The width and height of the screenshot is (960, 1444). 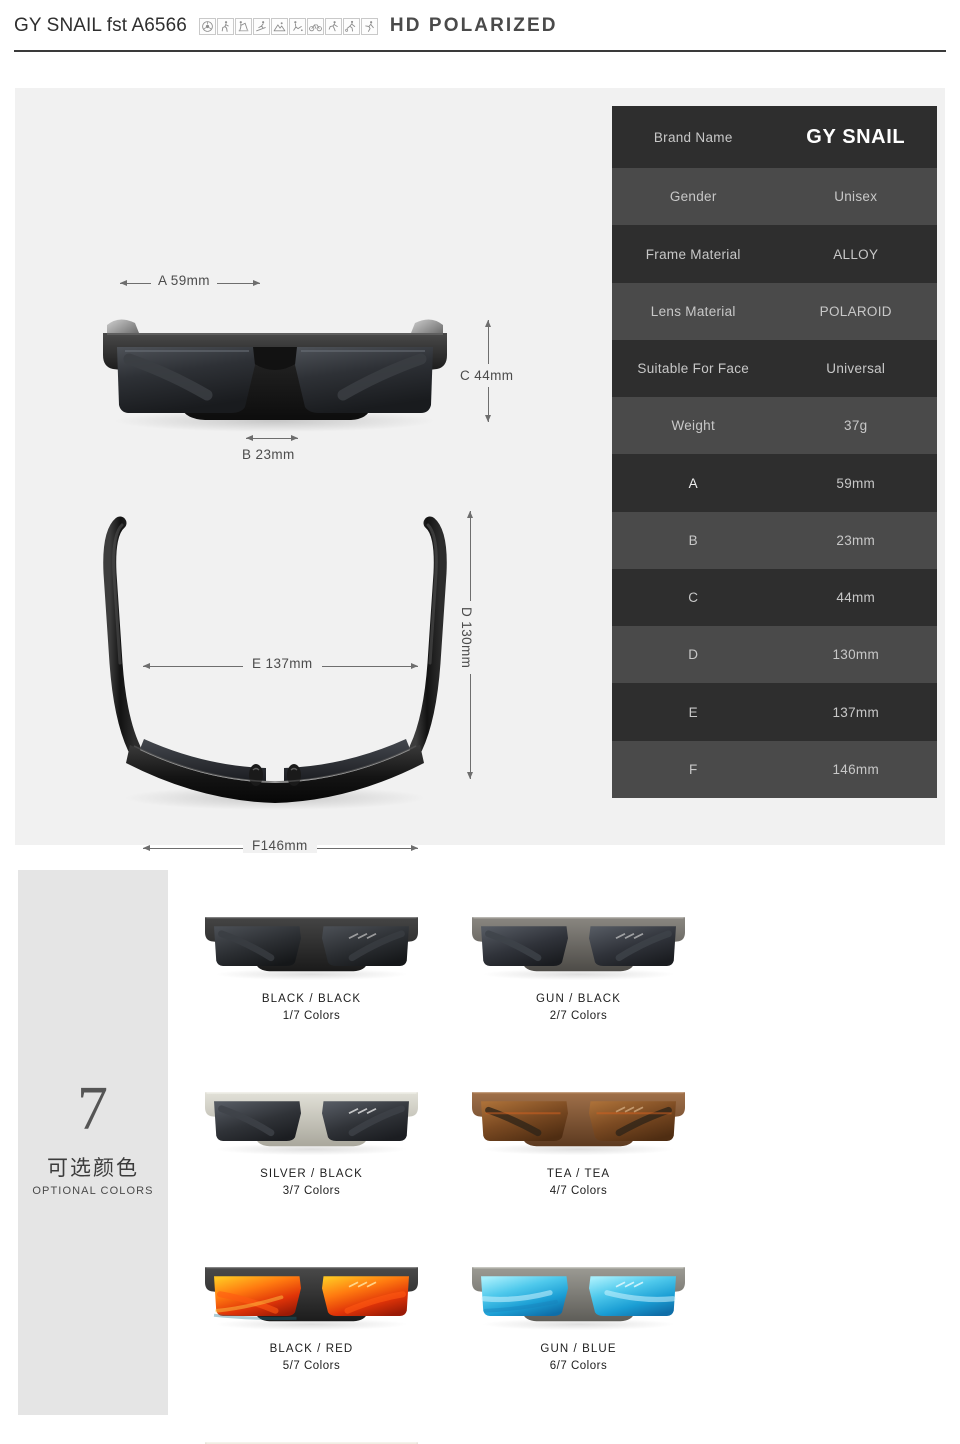 What do you see at coordinates (487, 375) in the screenshot?
I see `dimension-label-c: C 44mm` at bounding box center [487, 375].